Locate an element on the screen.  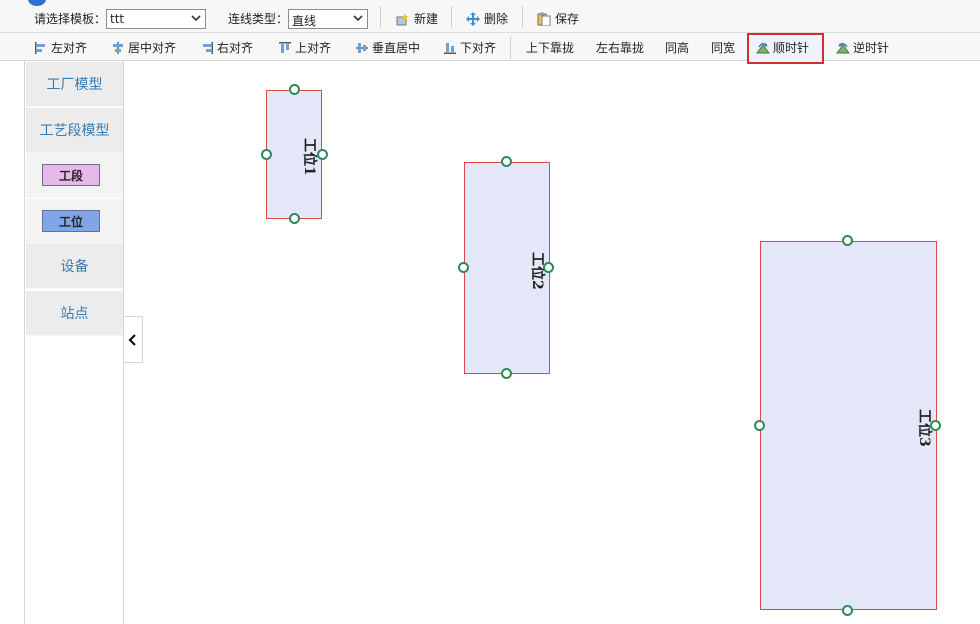
center-align-label: 居中对齐 is located at coordinates (152, 48).